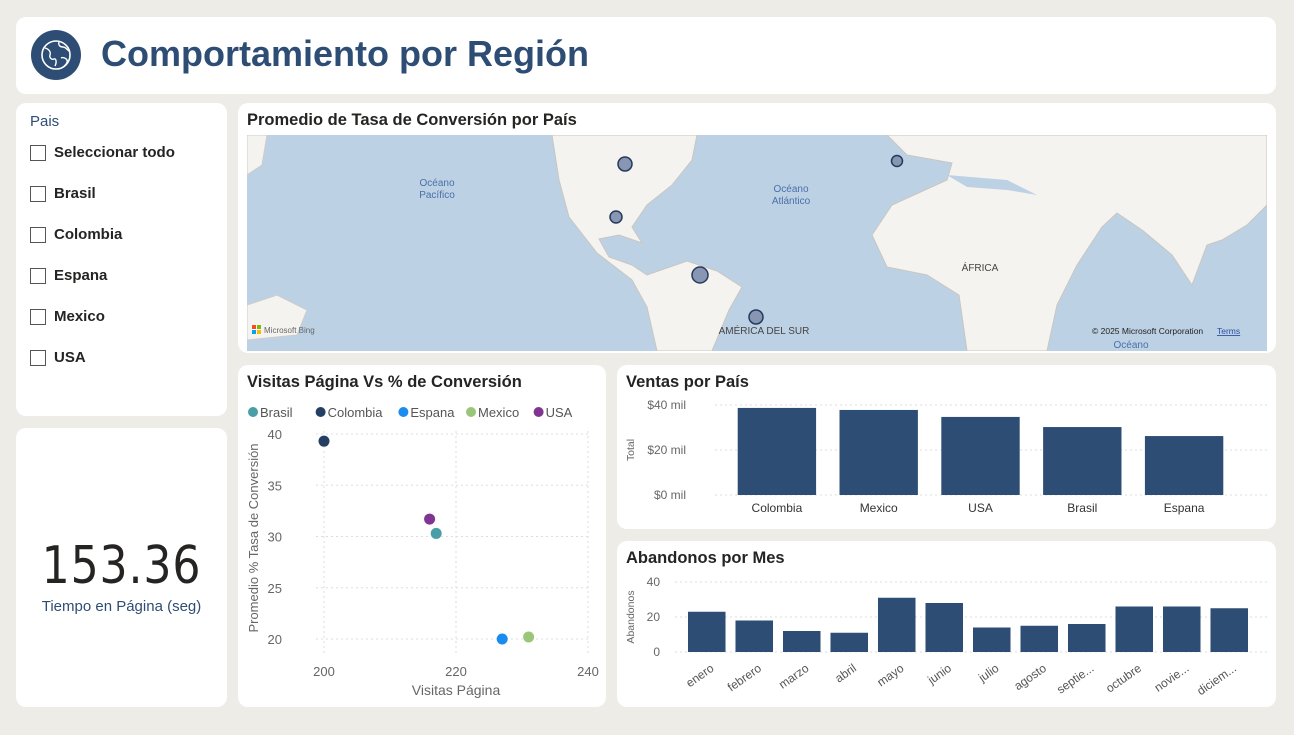  Describe the element at coordinates (253, 537) in the screenshot. I see `y-axis-label: Promedio % Tasa de Conversión` at that location.